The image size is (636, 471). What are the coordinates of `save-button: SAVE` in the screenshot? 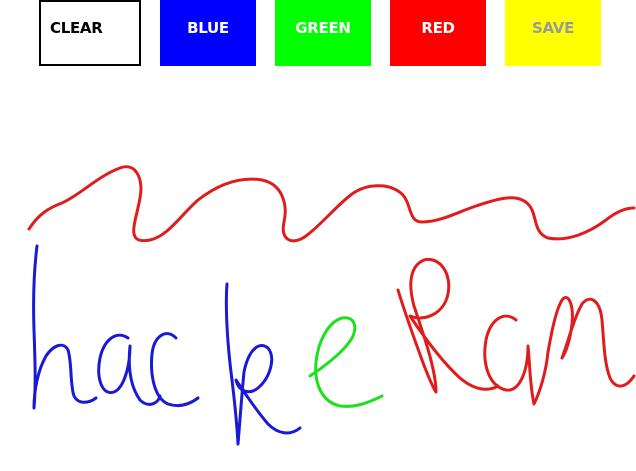 It's located at (553, 33).